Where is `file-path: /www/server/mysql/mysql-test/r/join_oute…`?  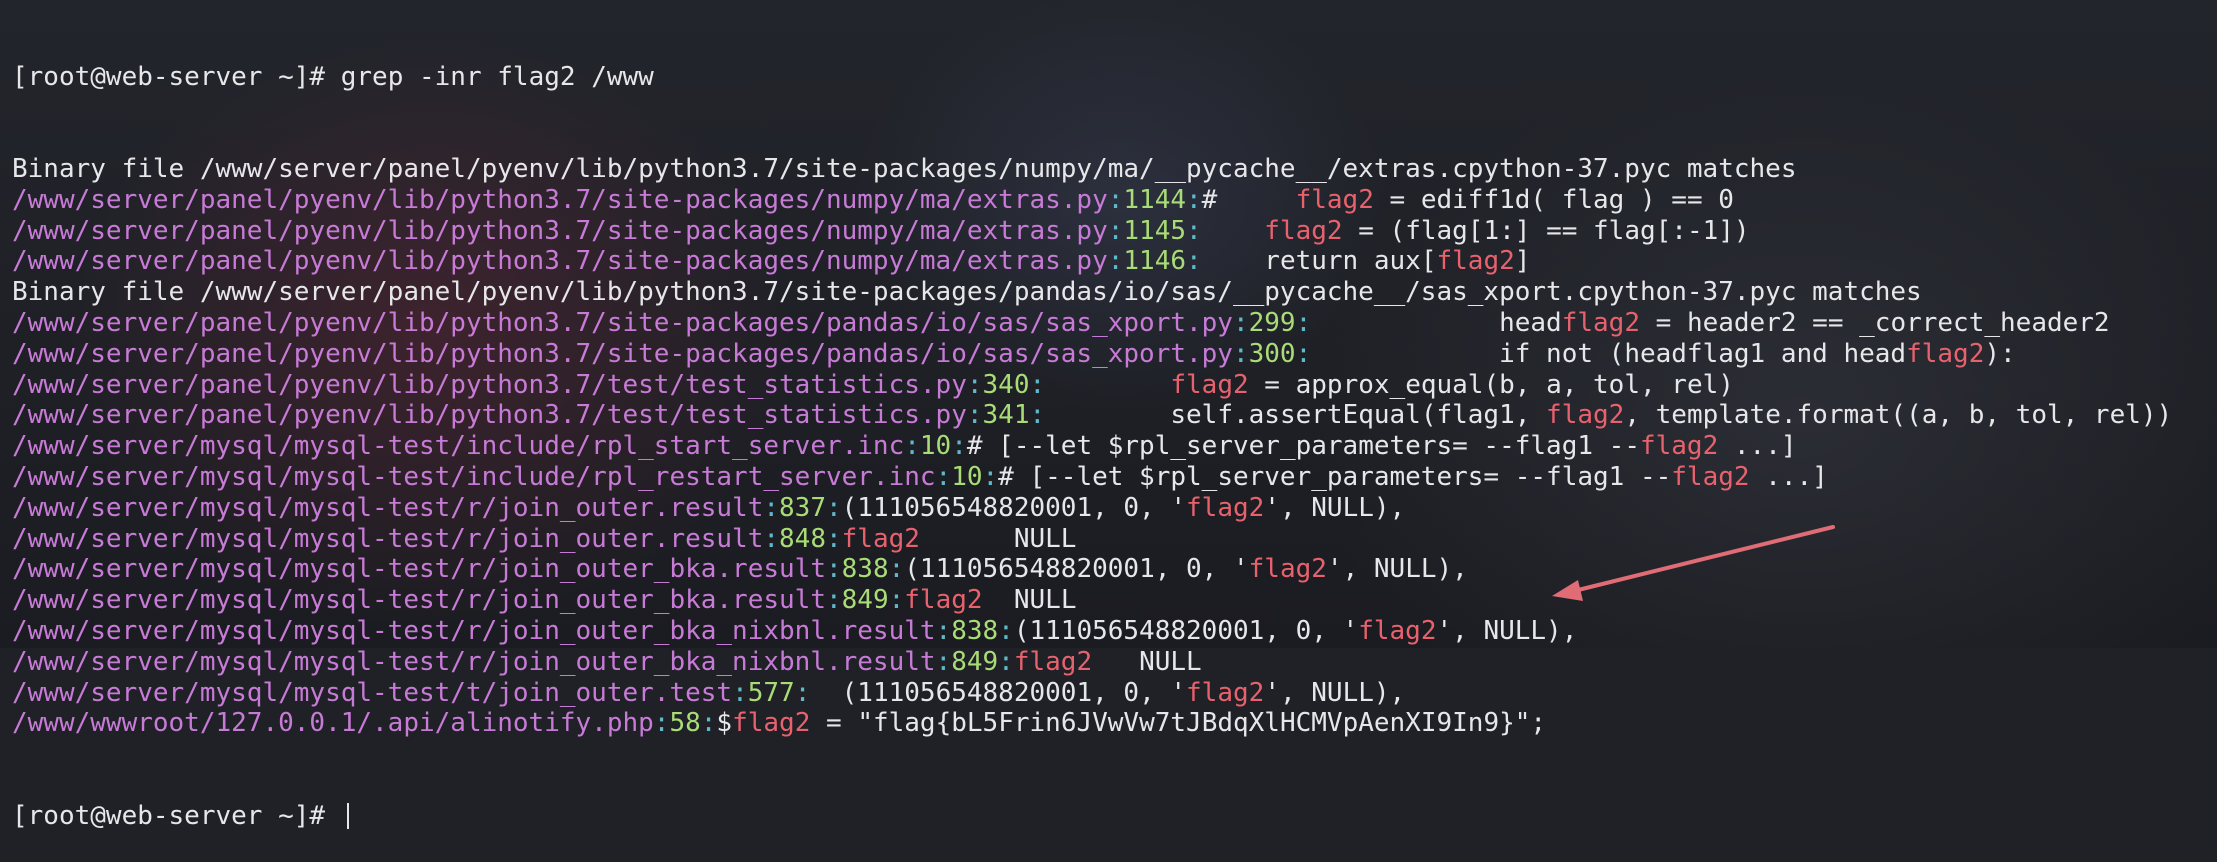 file-path: /www/server/mysql/mysql-test/r/join_oute… is located at coordinates (474, 661).